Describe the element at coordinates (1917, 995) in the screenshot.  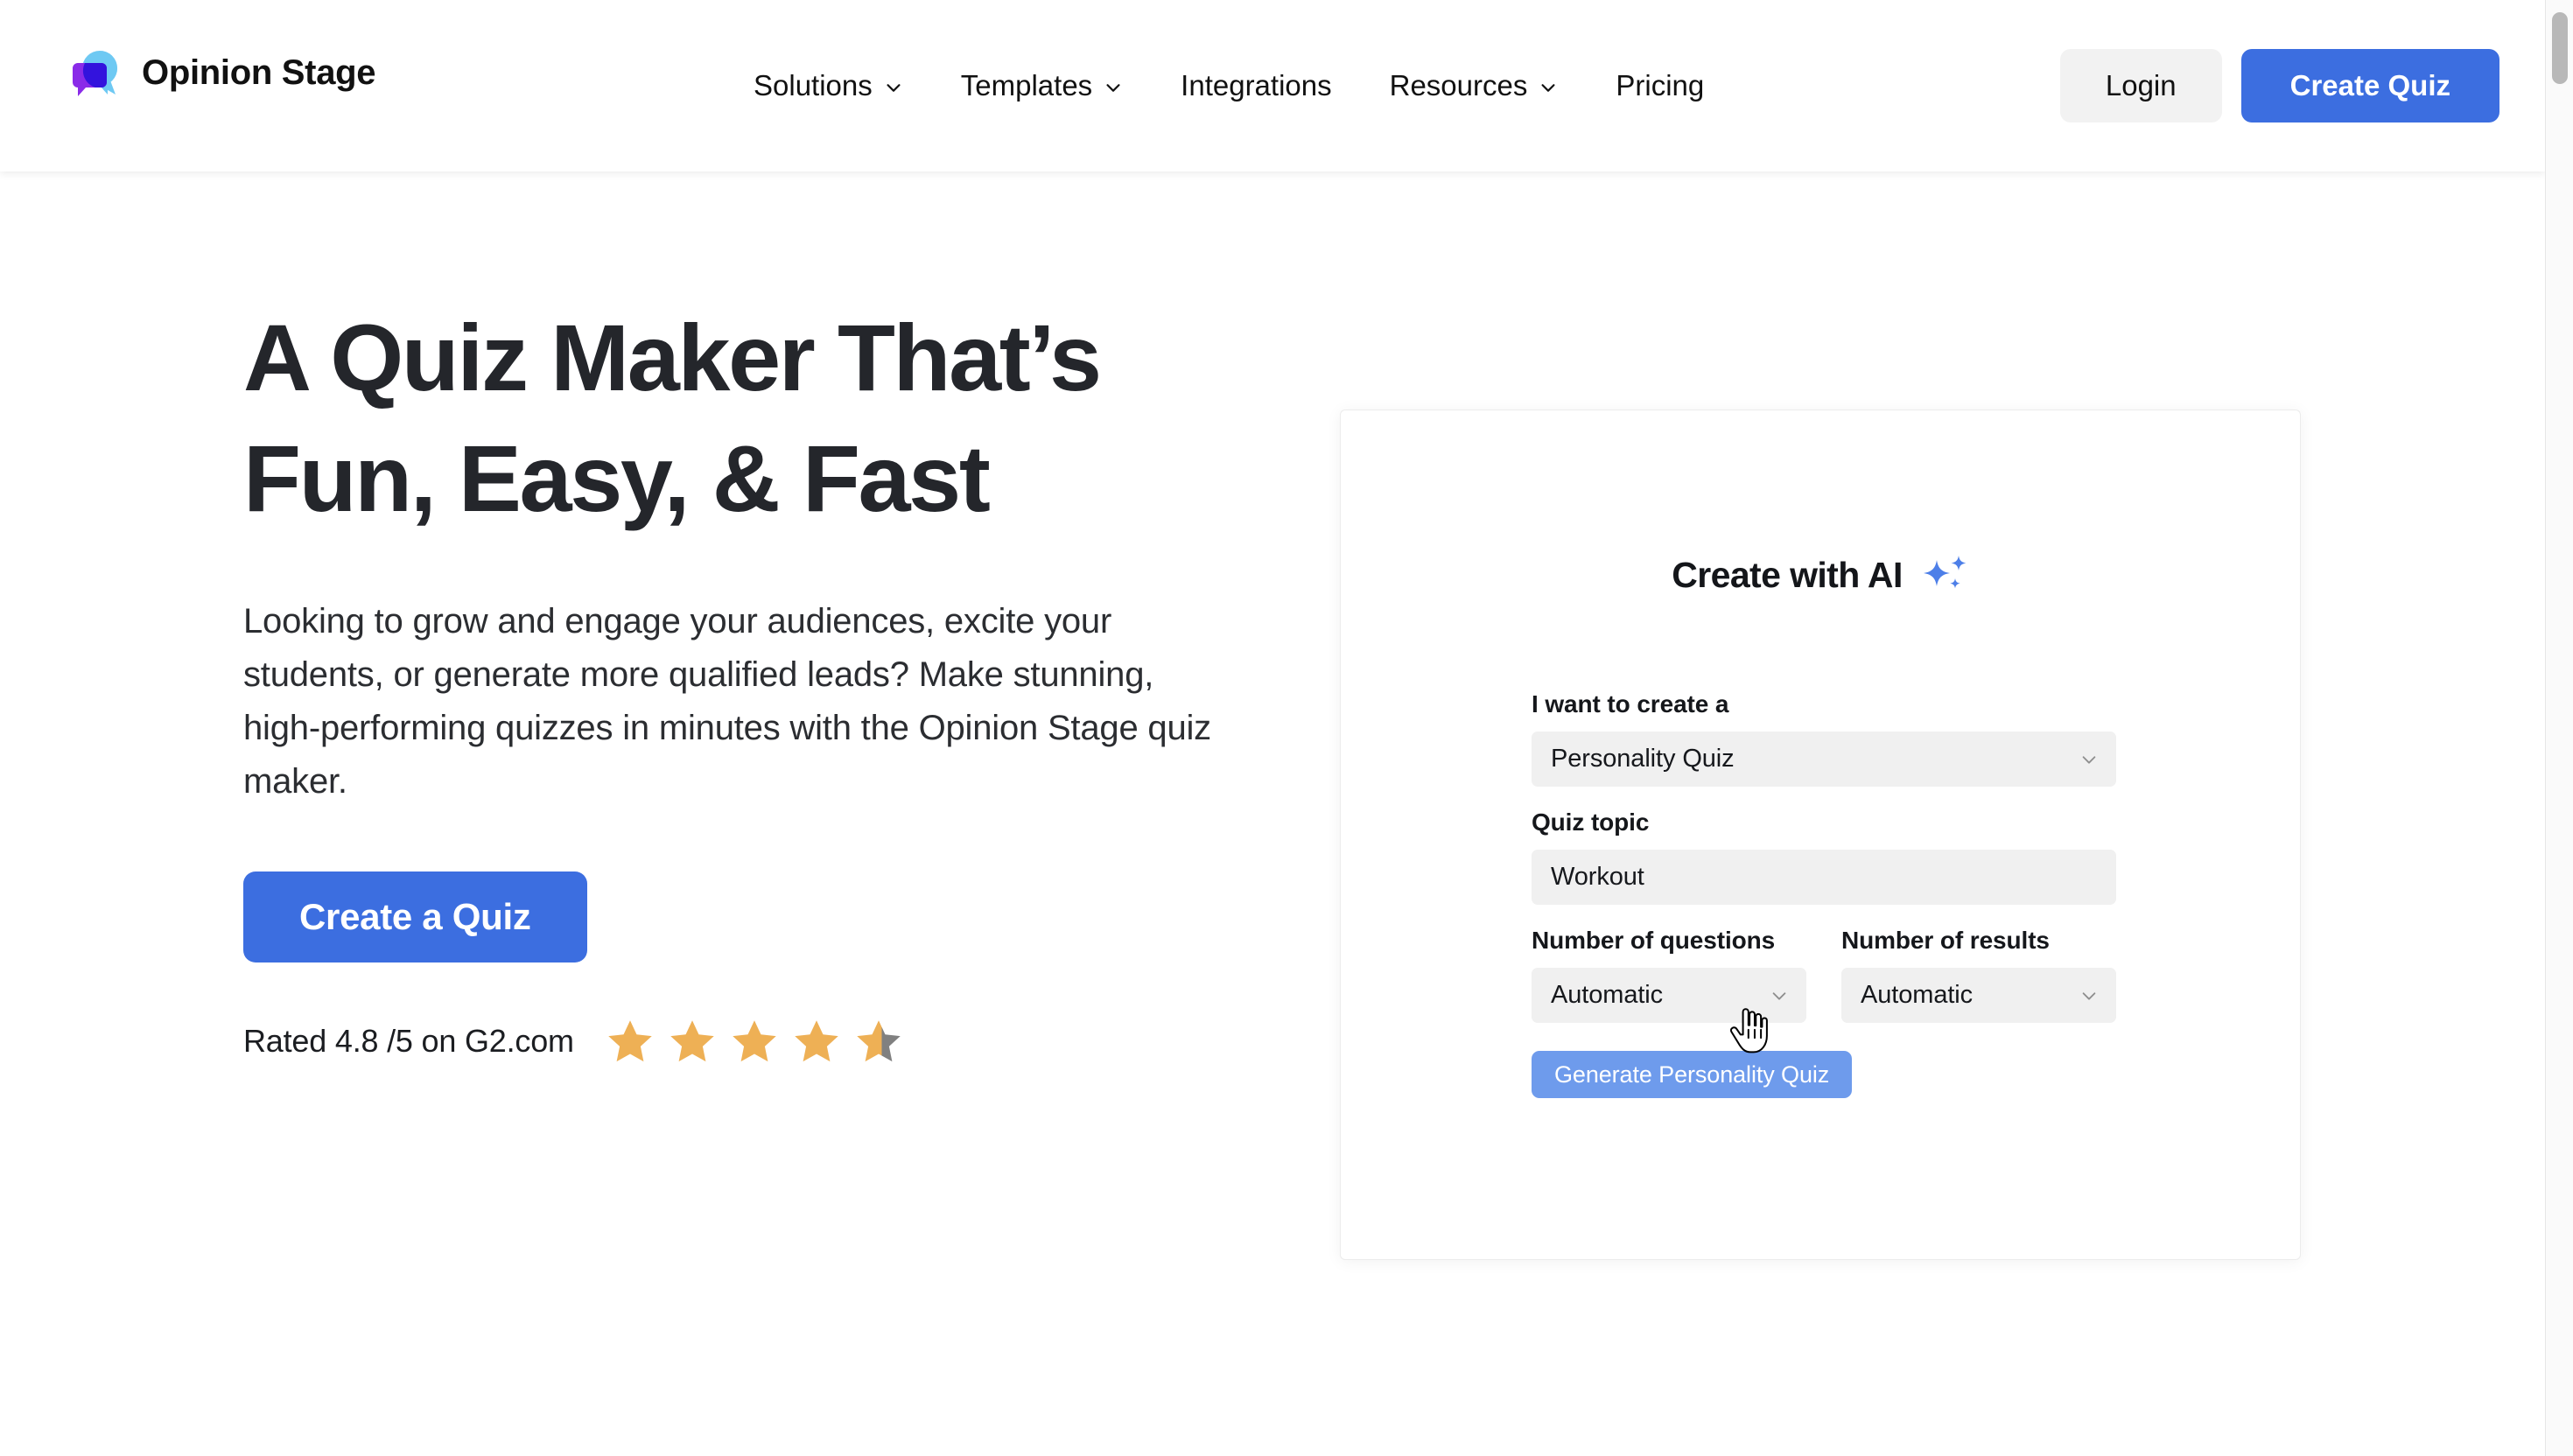
I see `num-results-value: Automatic` at that location.